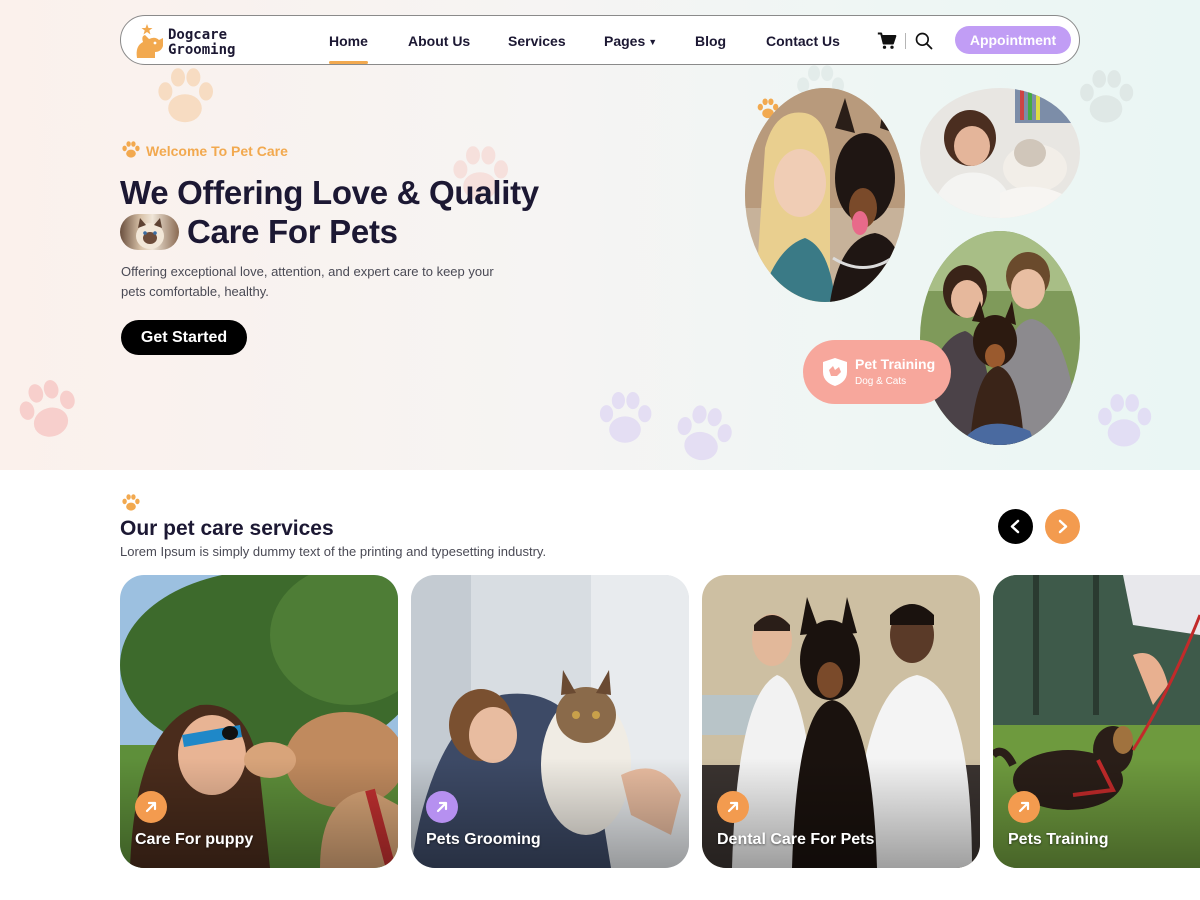 Image resolution: width=1200 pixels, height=900 pixels. I want to click on pet-training-badge: Pet Training Dog & Cats, so click(877, 372).